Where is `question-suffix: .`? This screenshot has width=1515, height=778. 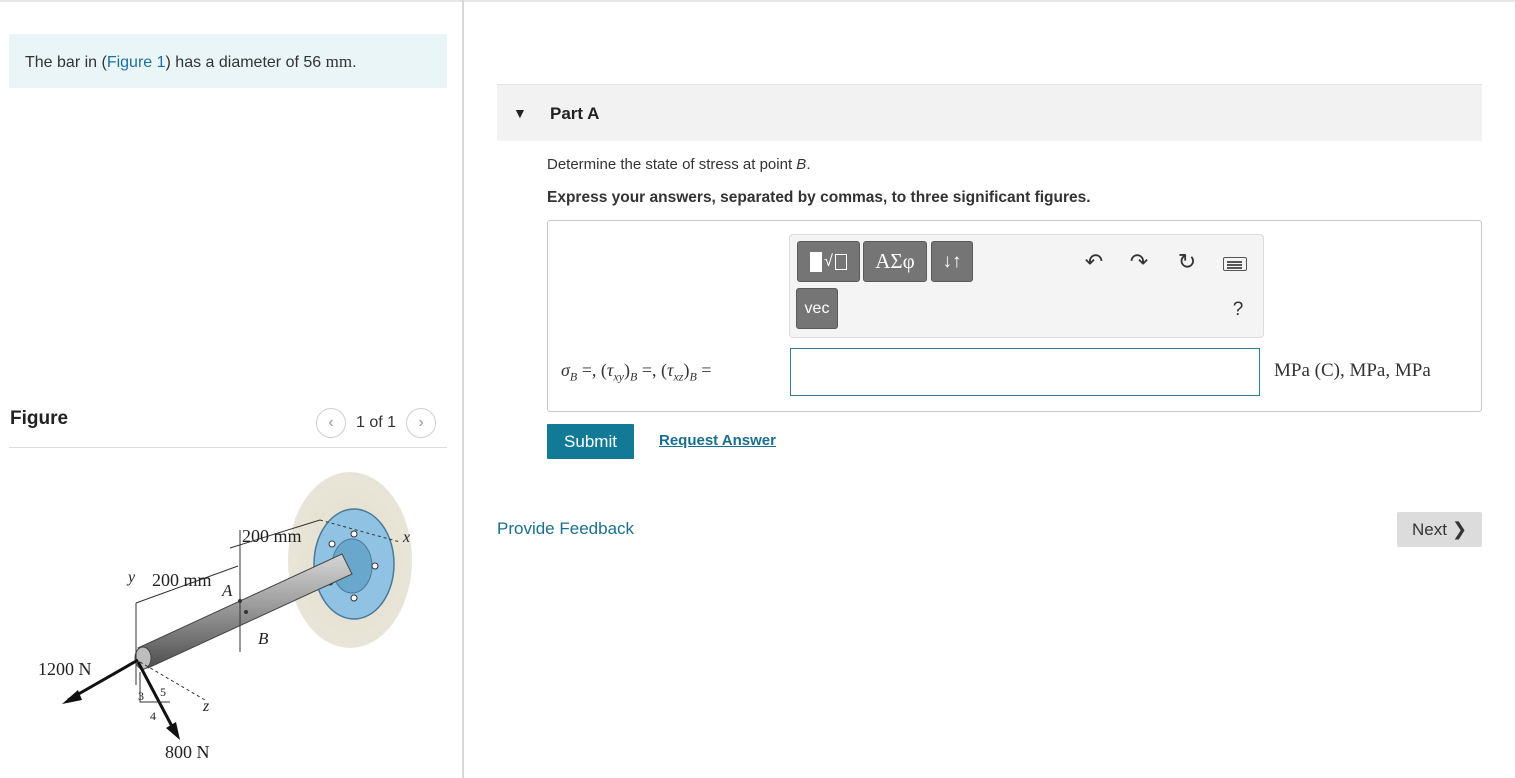 question-suffix: . is located at coordinates (808, 164).